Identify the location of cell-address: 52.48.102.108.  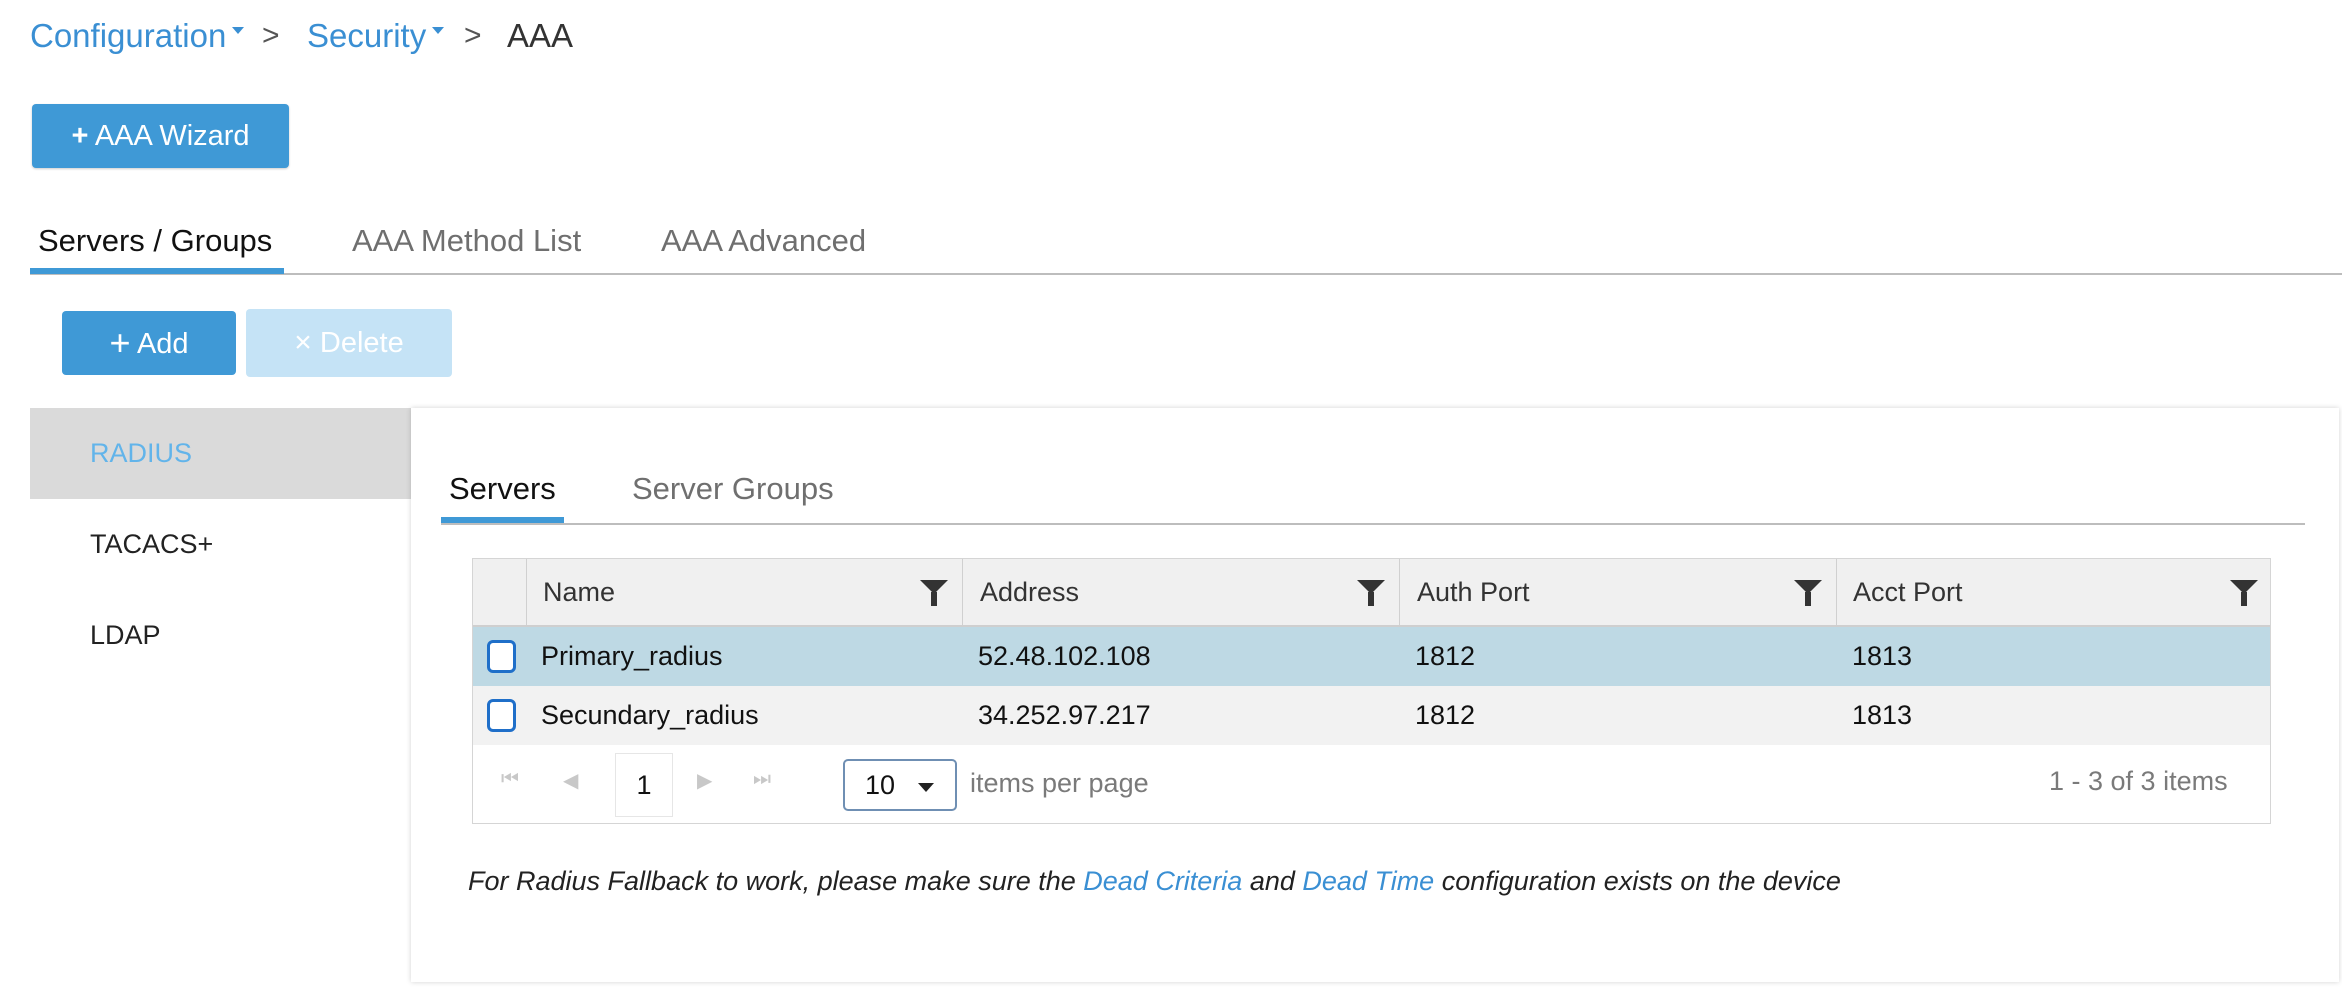
(1064, 656).